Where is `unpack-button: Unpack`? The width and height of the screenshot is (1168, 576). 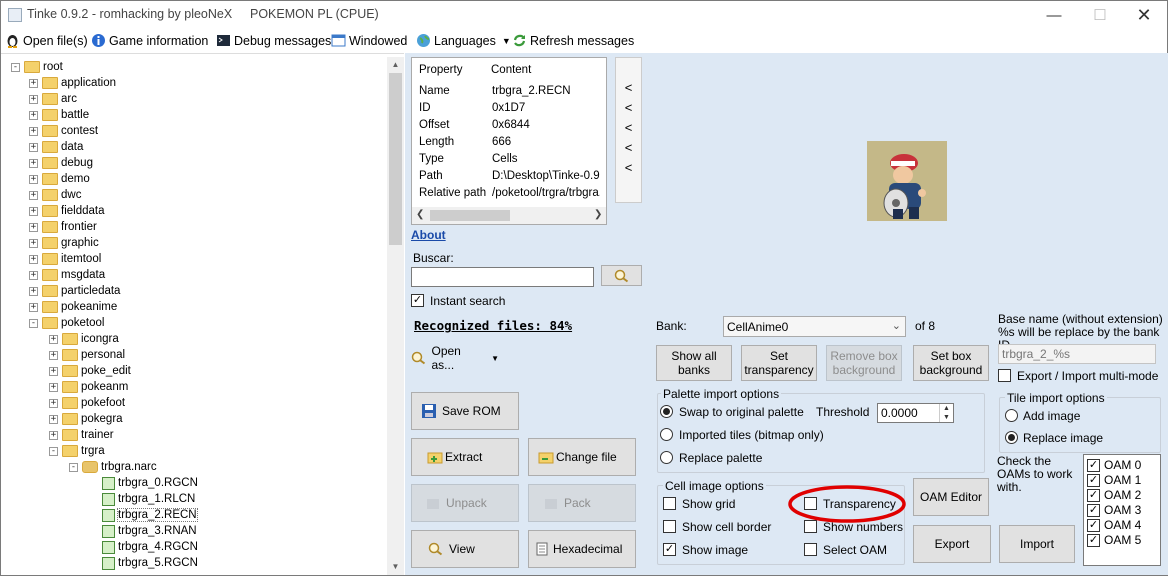
unpack-button: Unpack is located at coordinates (465, 503).